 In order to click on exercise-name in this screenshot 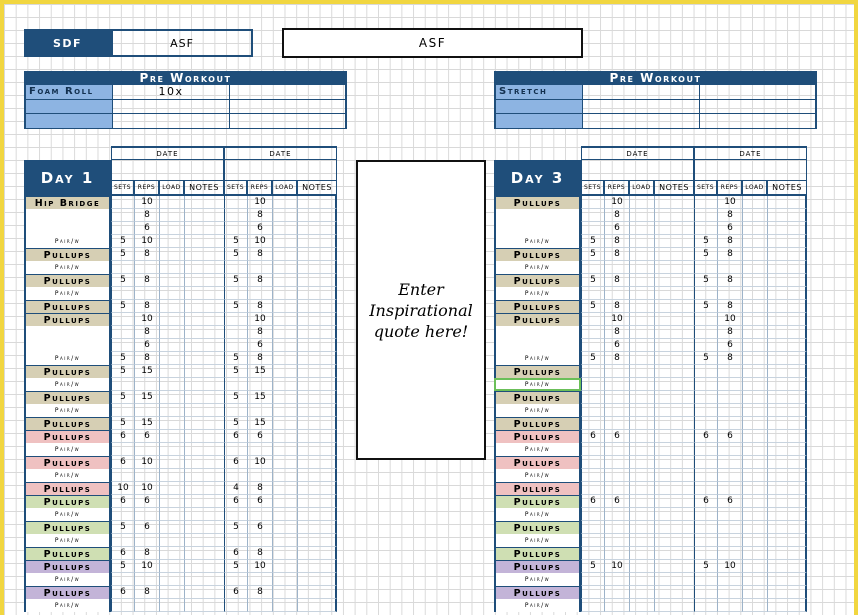, I will do `click(67, 332)`.